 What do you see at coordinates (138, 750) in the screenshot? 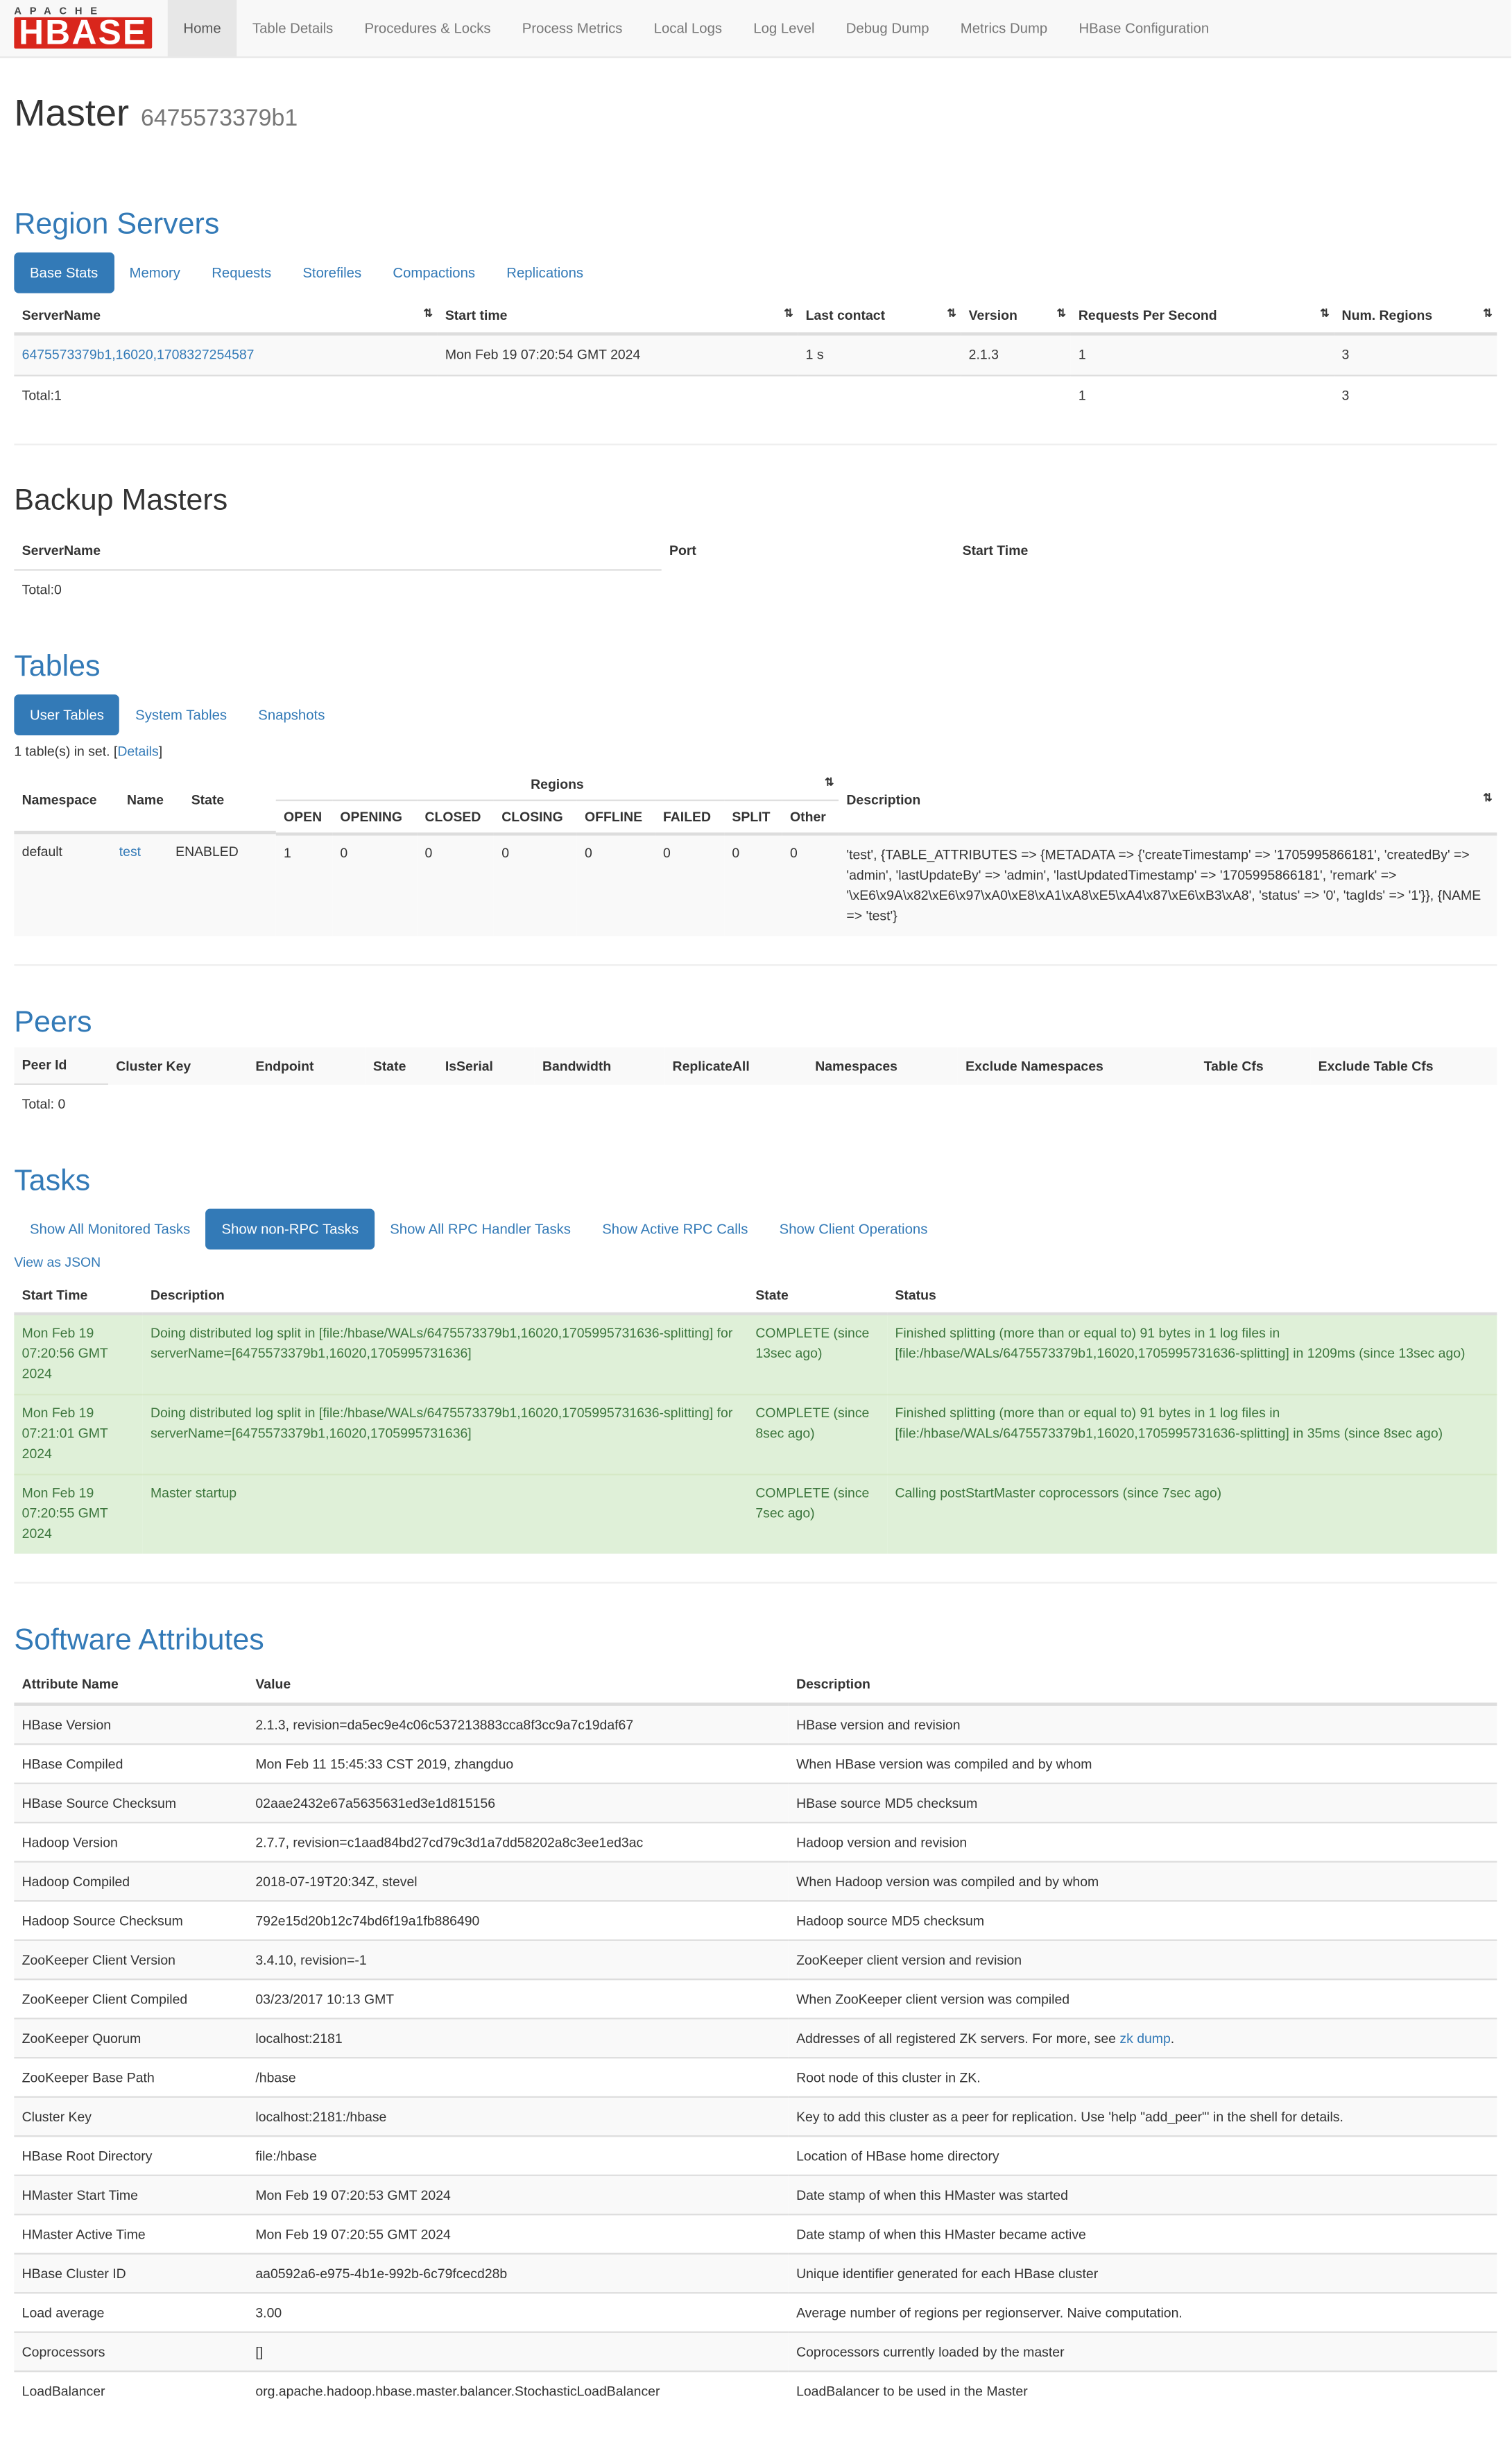
I see `details-link: Details` at bounding box center [138, 750].